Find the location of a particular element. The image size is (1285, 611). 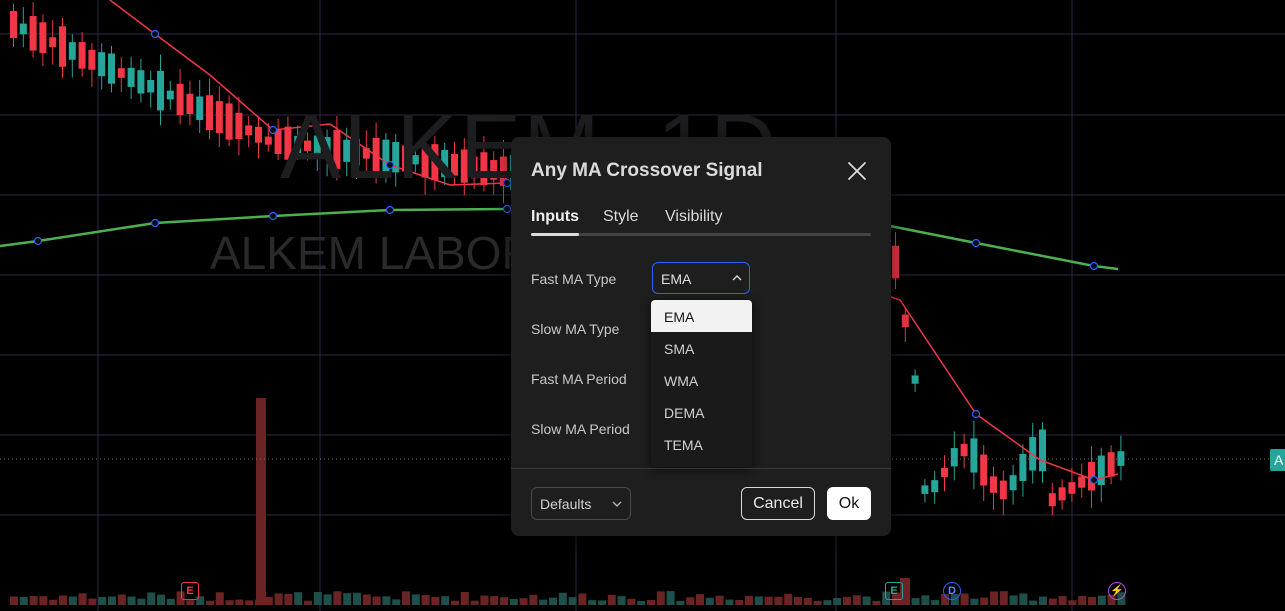

cancel-button: Cancel is located at coordinates (778, 503).